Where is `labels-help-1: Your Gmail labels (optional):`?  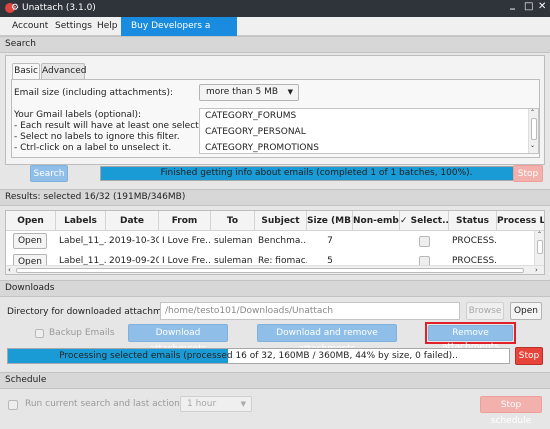
labels-help-1: Your Gmail labels (optional): is located at coordinates (78, 115).